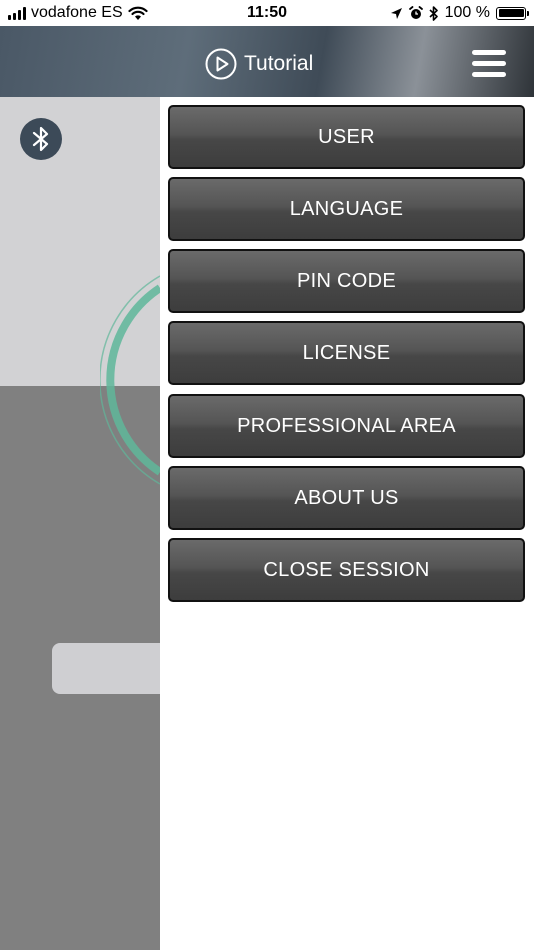  I want to click on menu-item-pin-code: PIN CODE, so click(346, 281).